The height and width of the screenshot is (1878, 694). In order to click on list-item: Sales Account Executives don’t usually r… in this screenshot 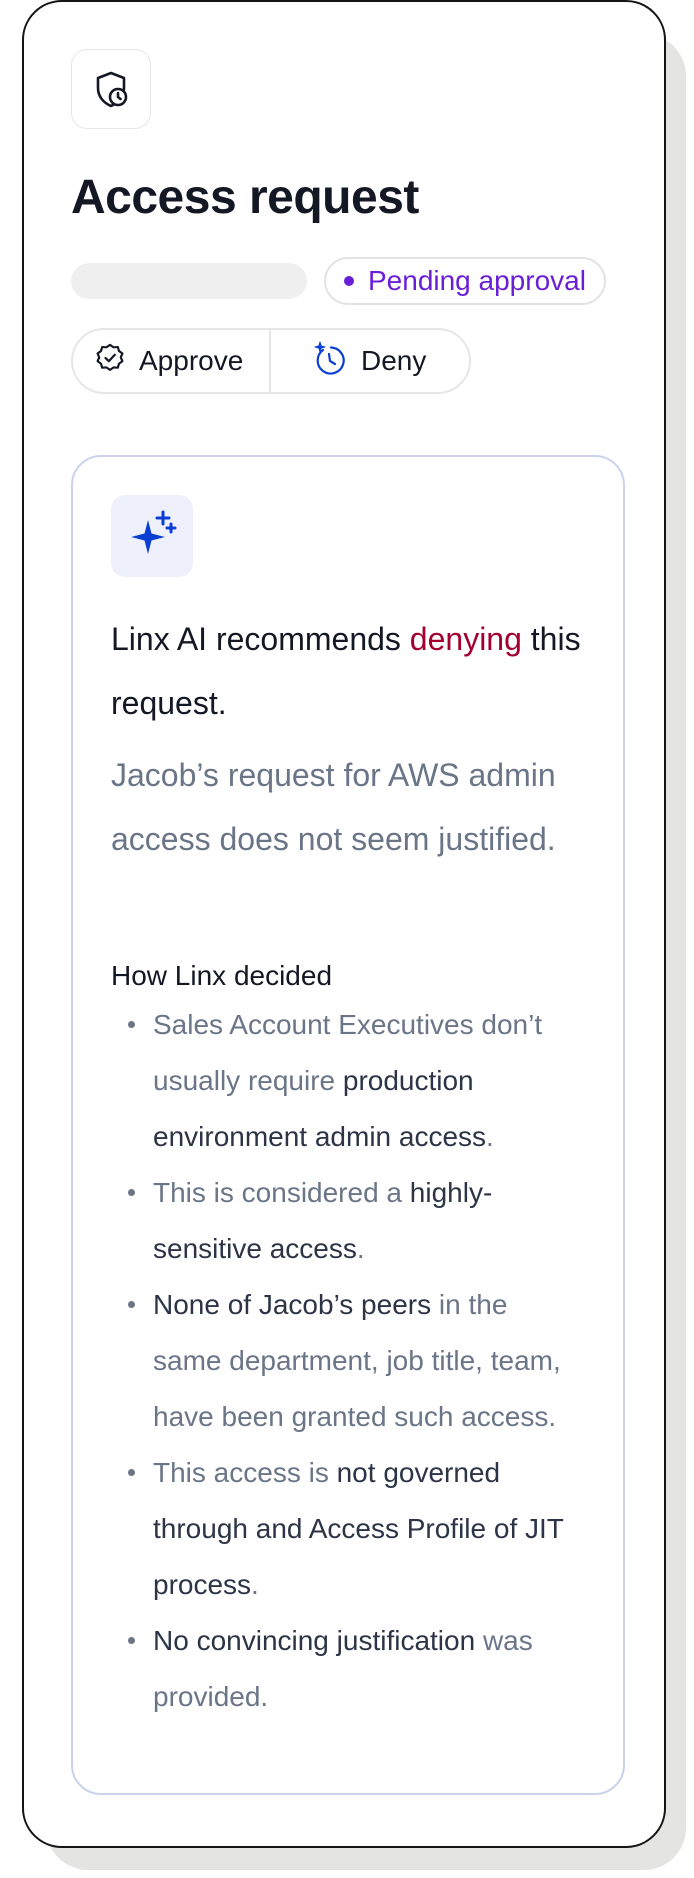, I will do `click(345, 1081)`.